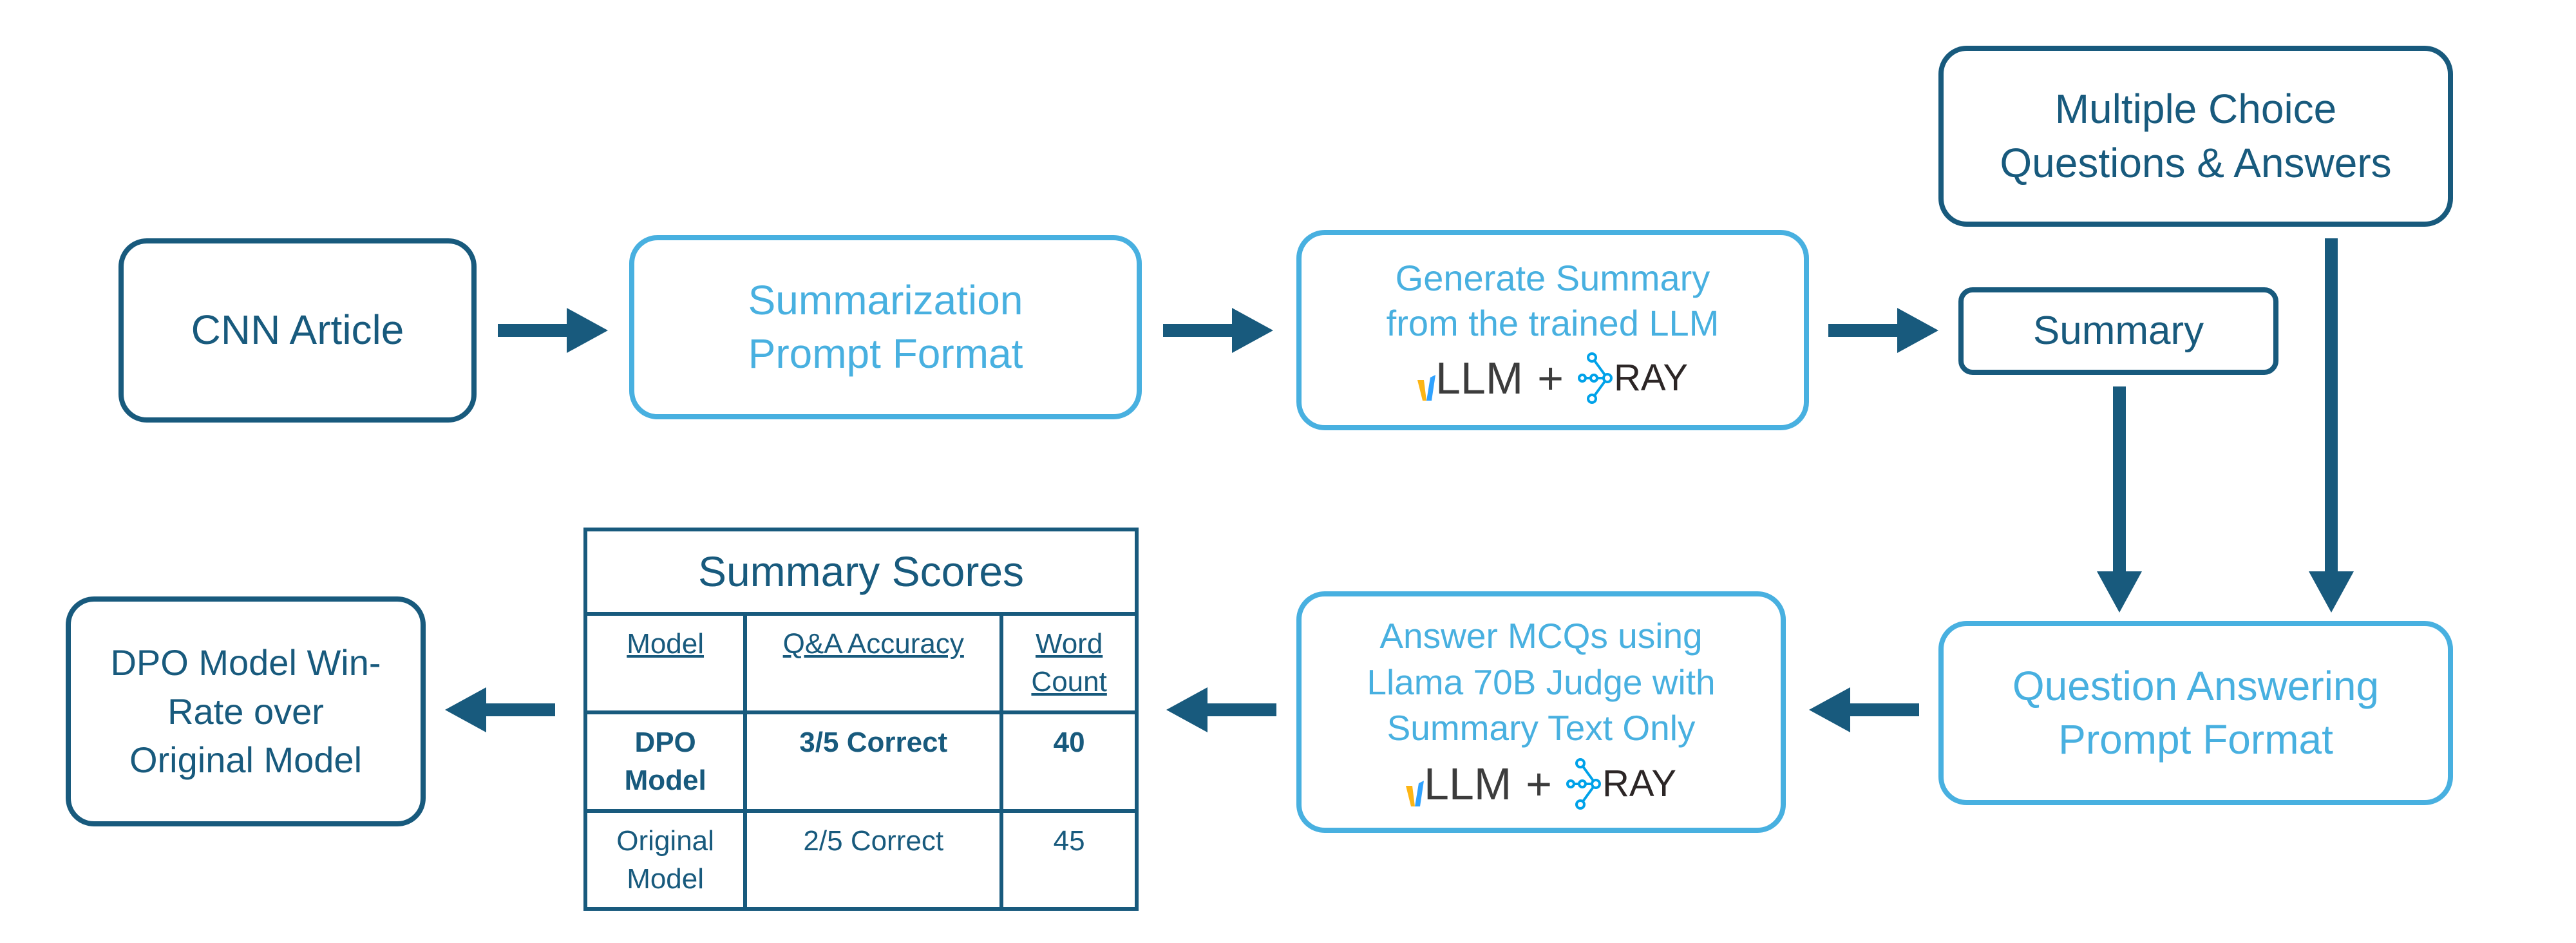  I want to click on table-row: DPO Model 3/5 Correct 40, so click(861, 761).